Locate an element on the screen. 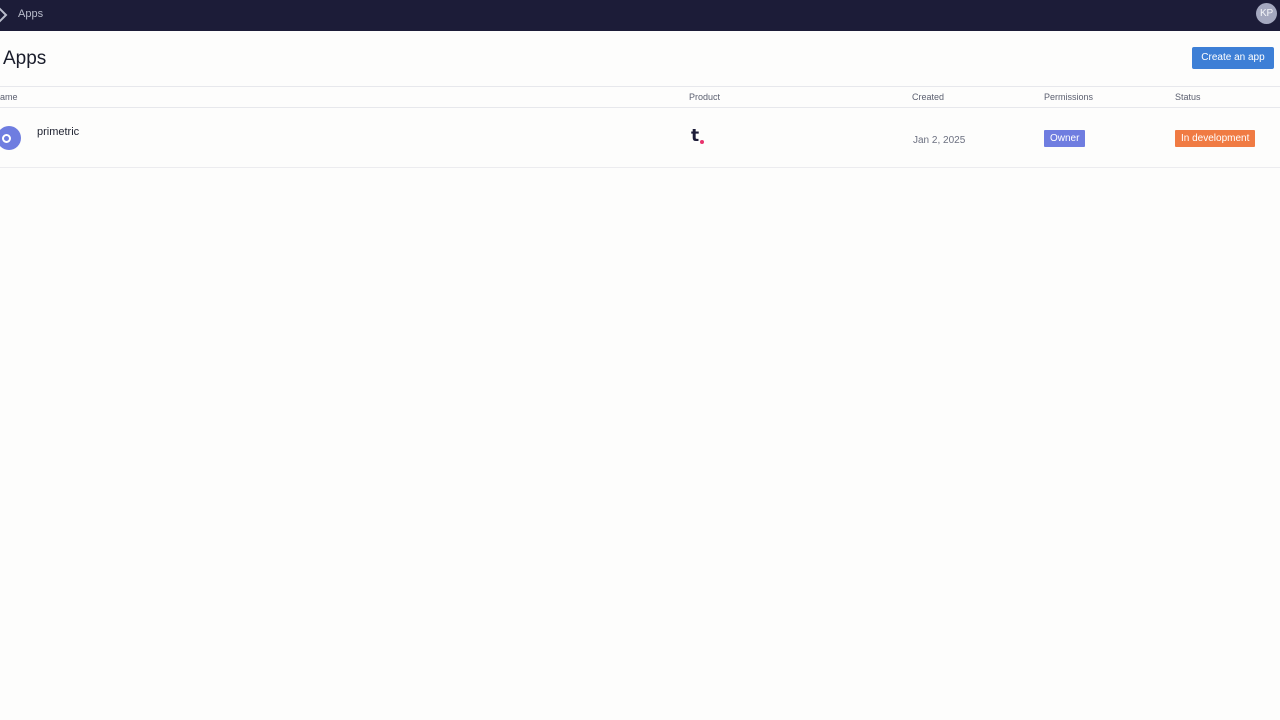 Image resolution: width=1280 pixels, height=720 pixels. breadcrumb-apps: Apps is located at coordinates (30, 14).